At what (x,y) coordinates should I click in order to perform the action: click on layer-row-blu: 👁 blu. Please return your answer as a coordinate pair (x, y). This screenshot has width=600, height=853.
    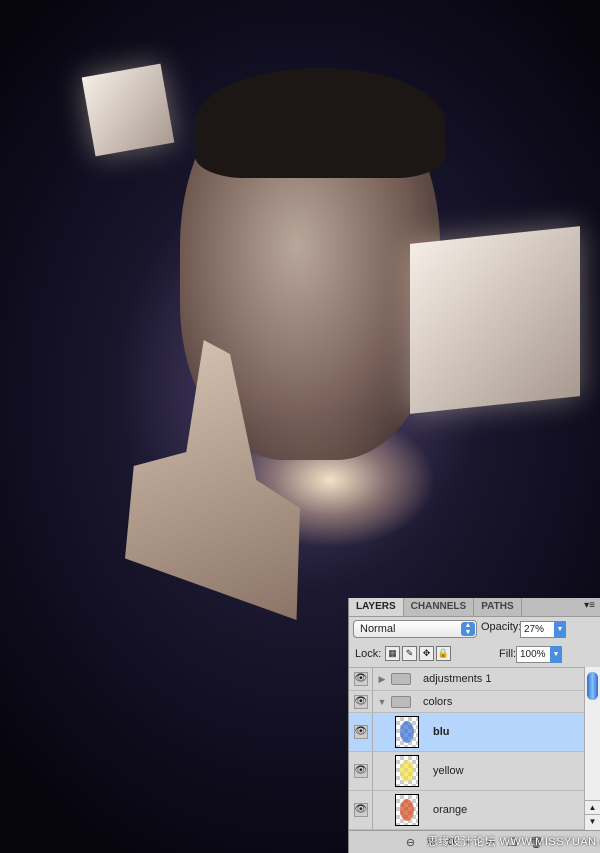
    Looking at the image, I should click on (466, 732).